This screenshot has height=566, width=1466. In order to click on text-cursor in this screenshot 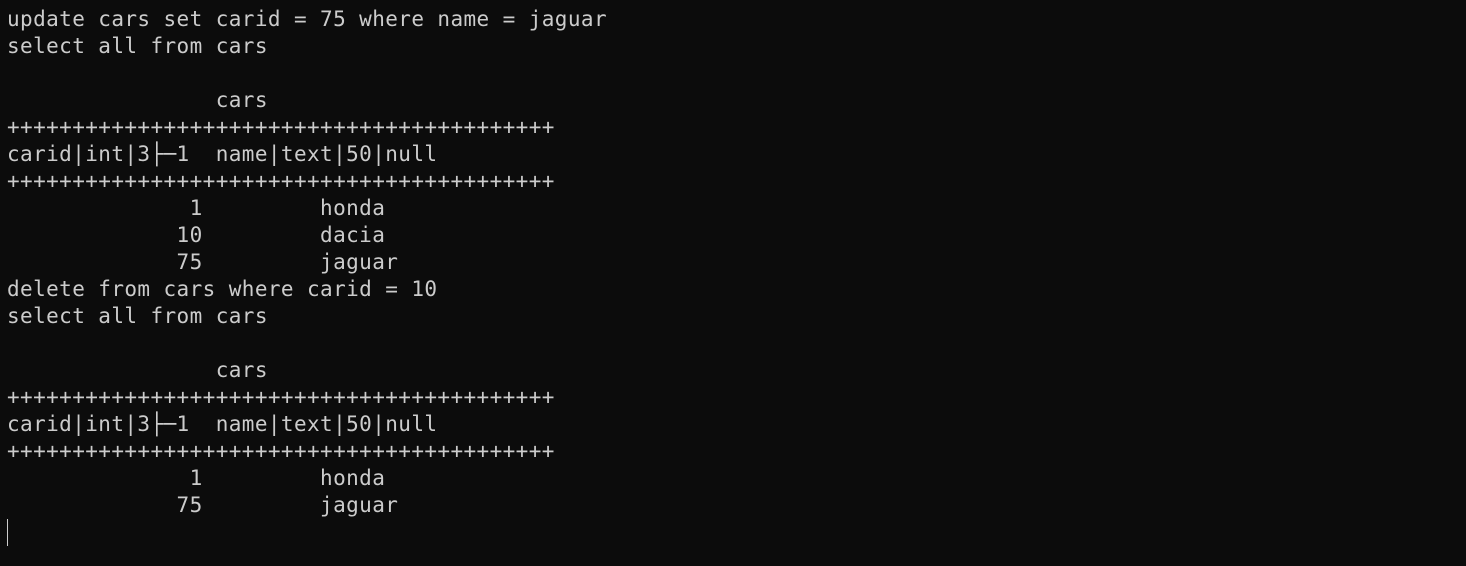, I will do `click(7, 532)`.